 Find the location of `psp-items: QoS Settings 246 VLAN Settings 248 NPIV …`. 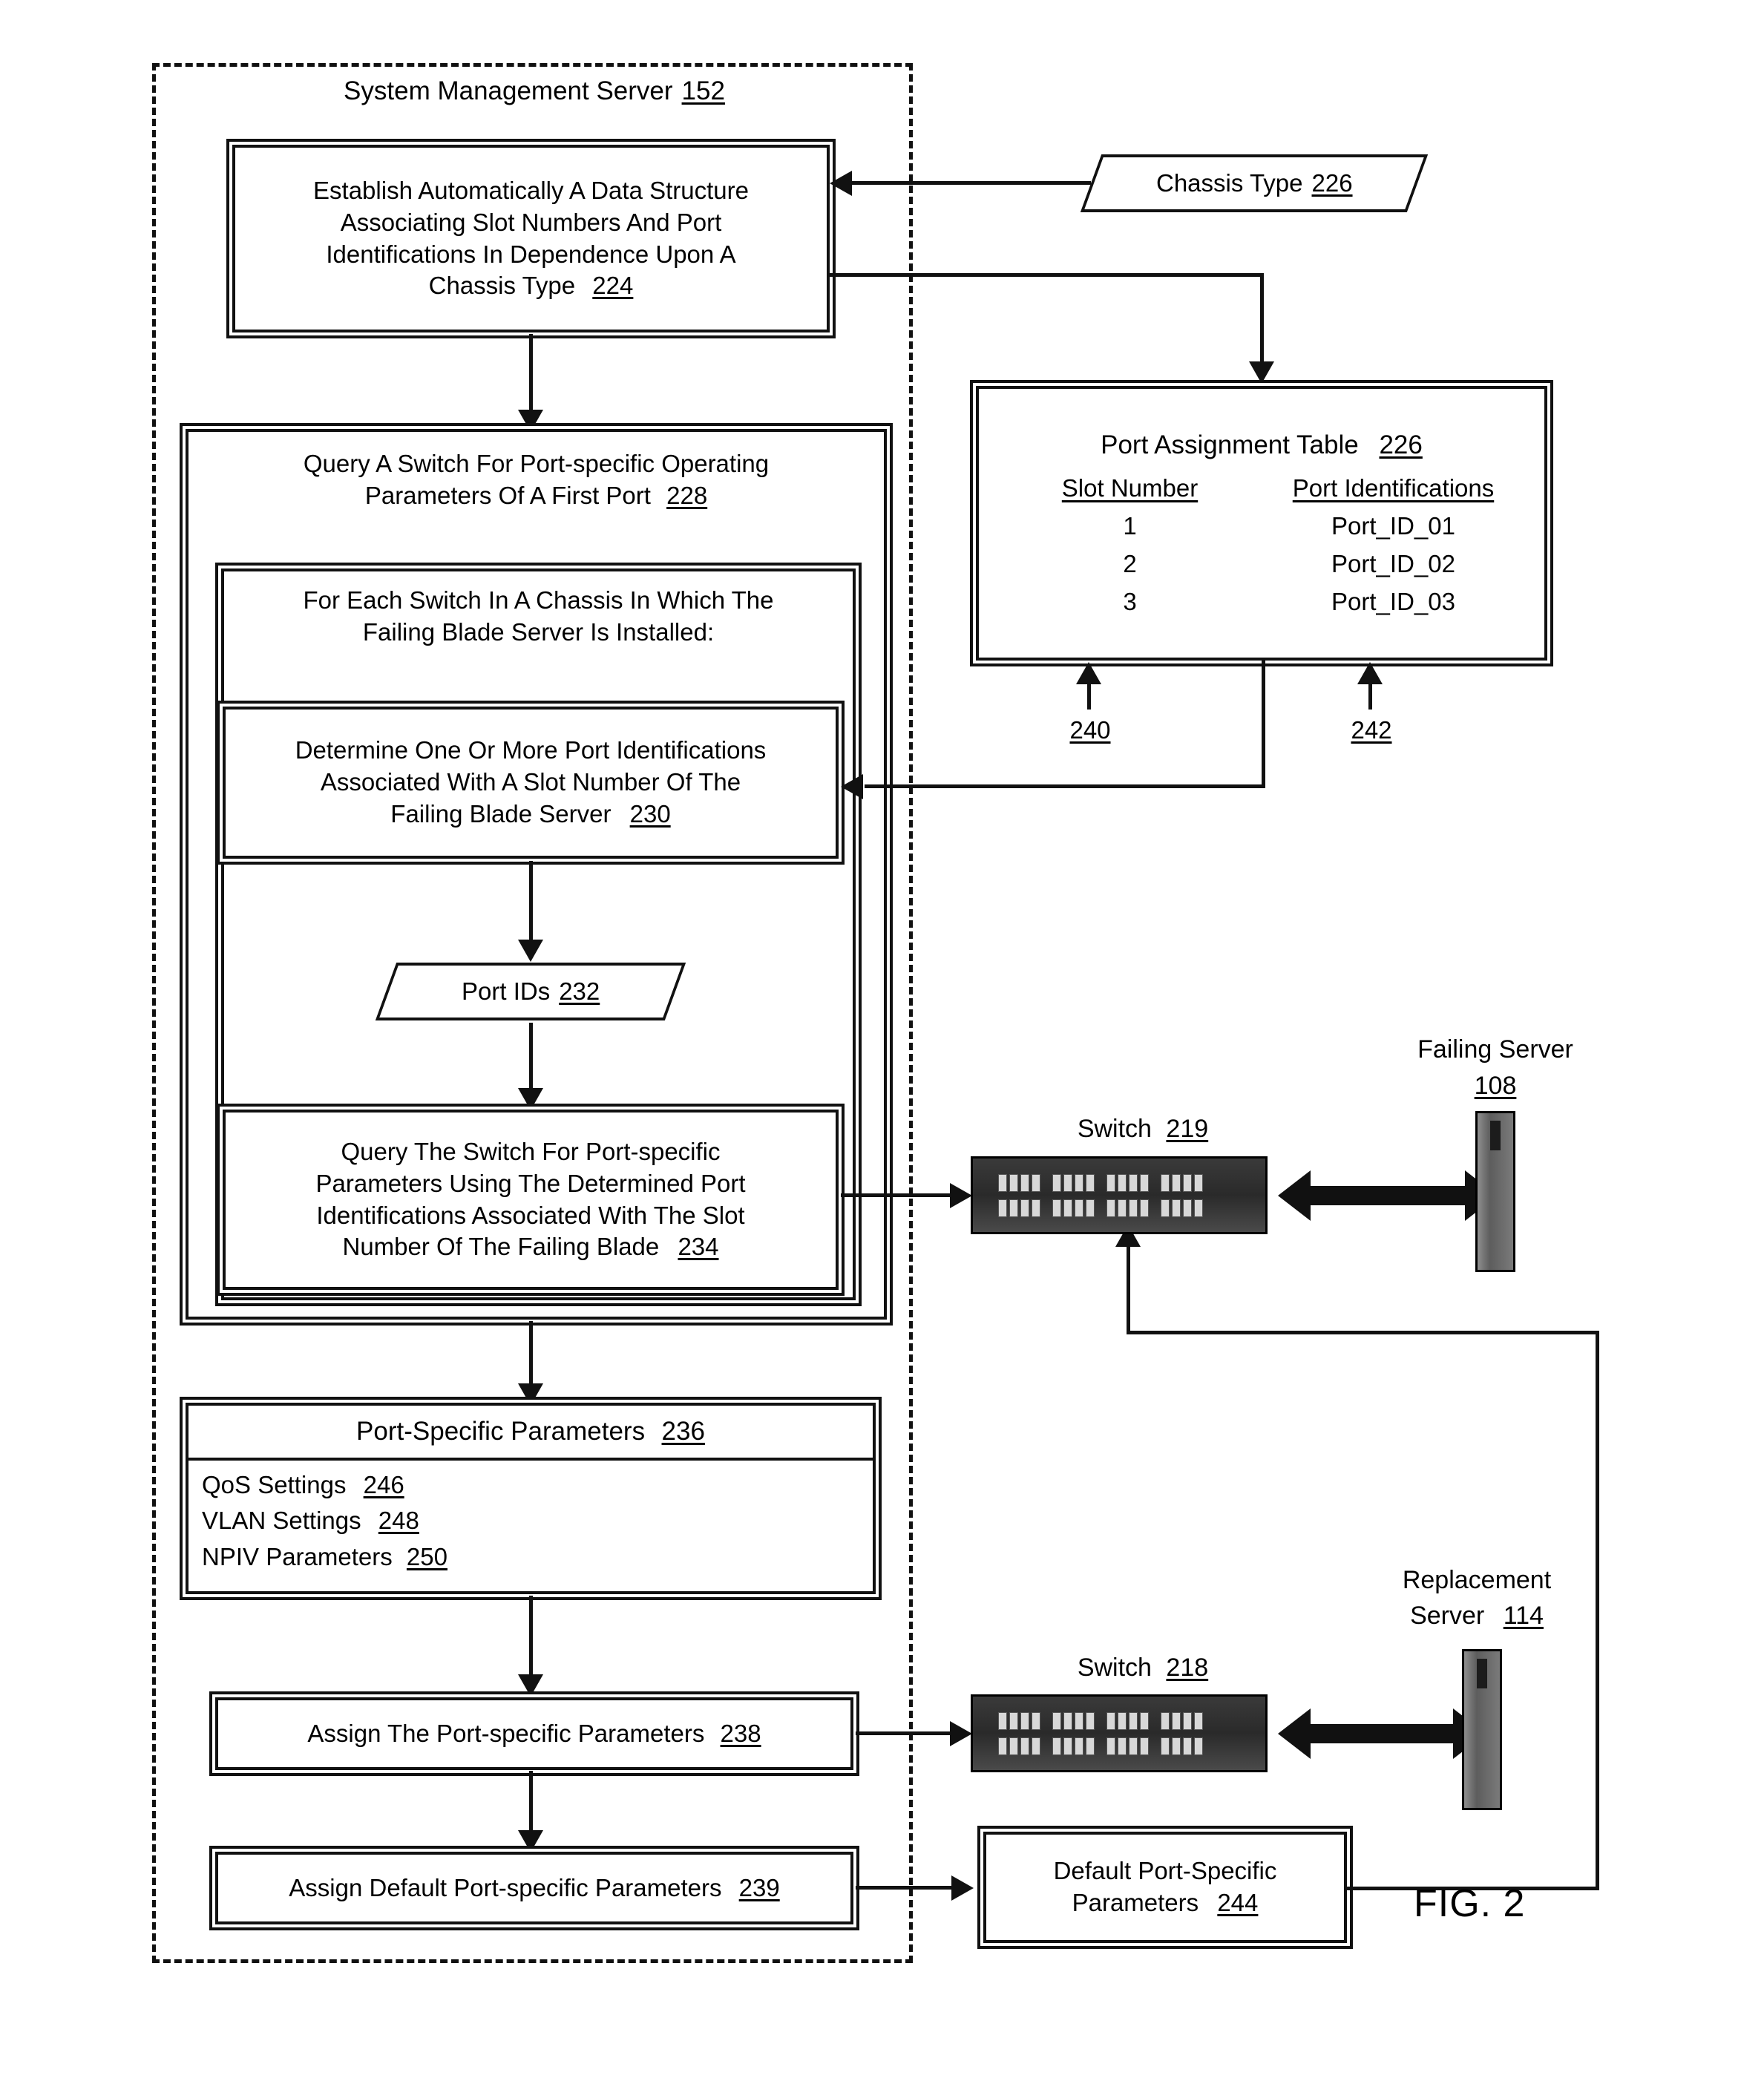

psp-items: QoS Settings 246 VLAN Settings 248 NPIV … is located at coordinates (531, 1517).